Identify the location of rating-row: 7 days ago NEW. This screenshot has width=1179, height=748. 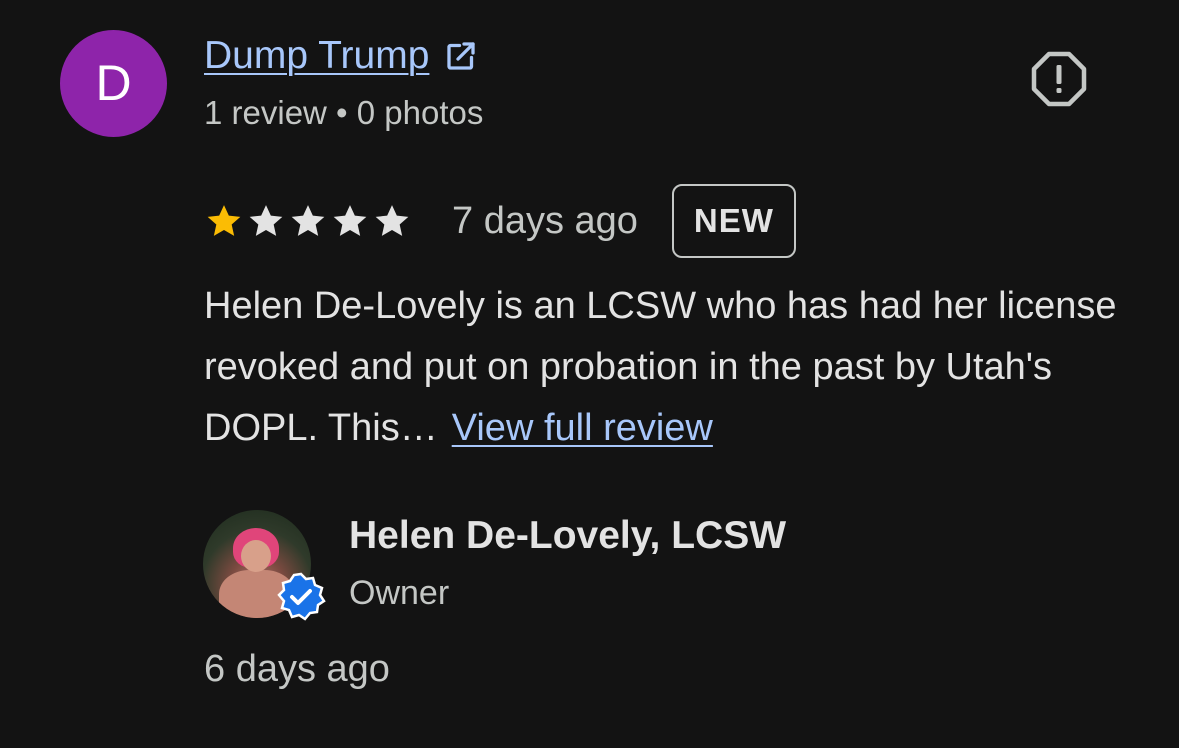
(500, 221).